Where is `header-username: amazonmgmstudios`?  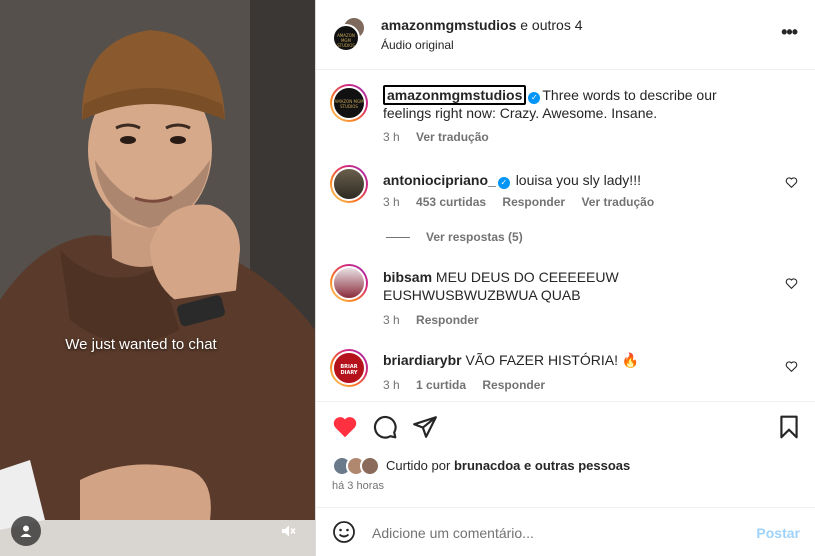
header-username: amazonmgmstudios is located at coordinates (448, 25).